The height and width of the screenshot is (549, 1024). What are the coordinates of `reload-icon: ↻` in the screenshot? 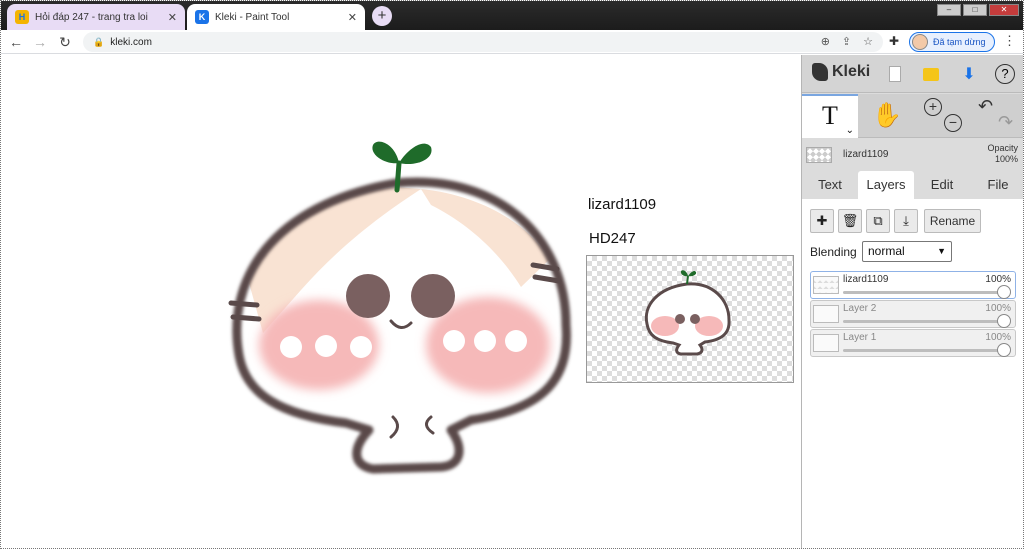 It's located at (65, 42).